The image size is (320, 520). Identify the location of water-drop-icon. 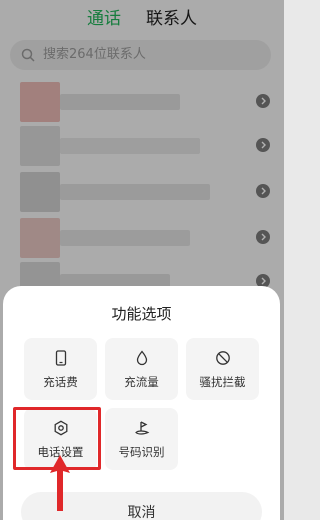
(141, 358).